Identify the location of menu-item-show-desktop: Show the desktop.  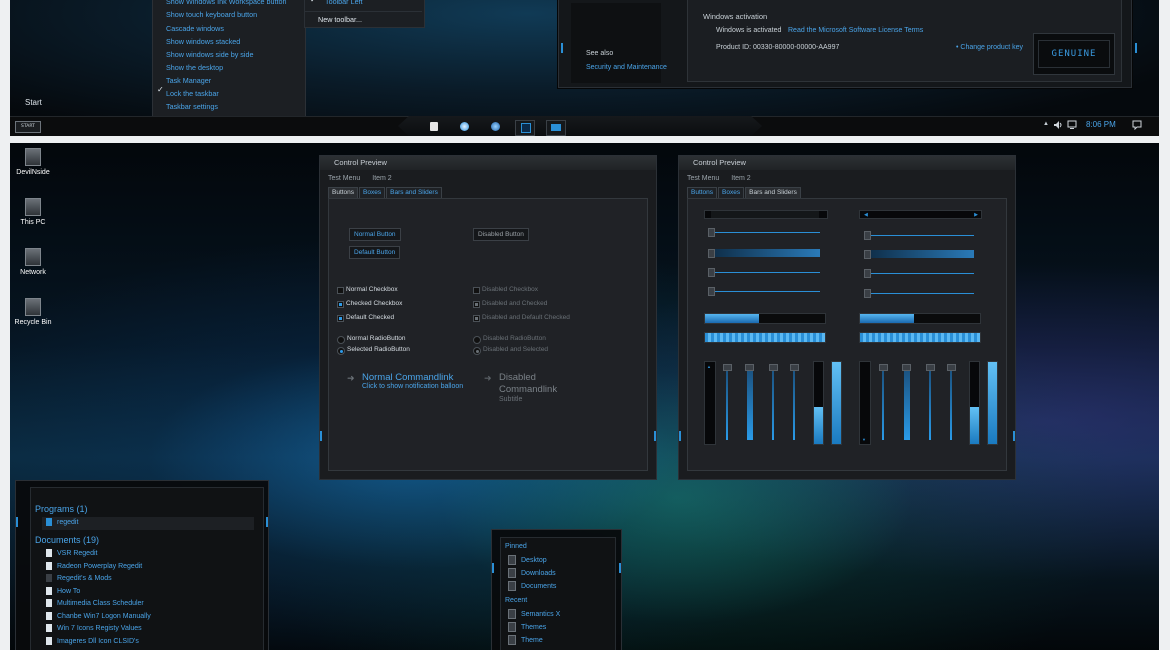
(188, 67).